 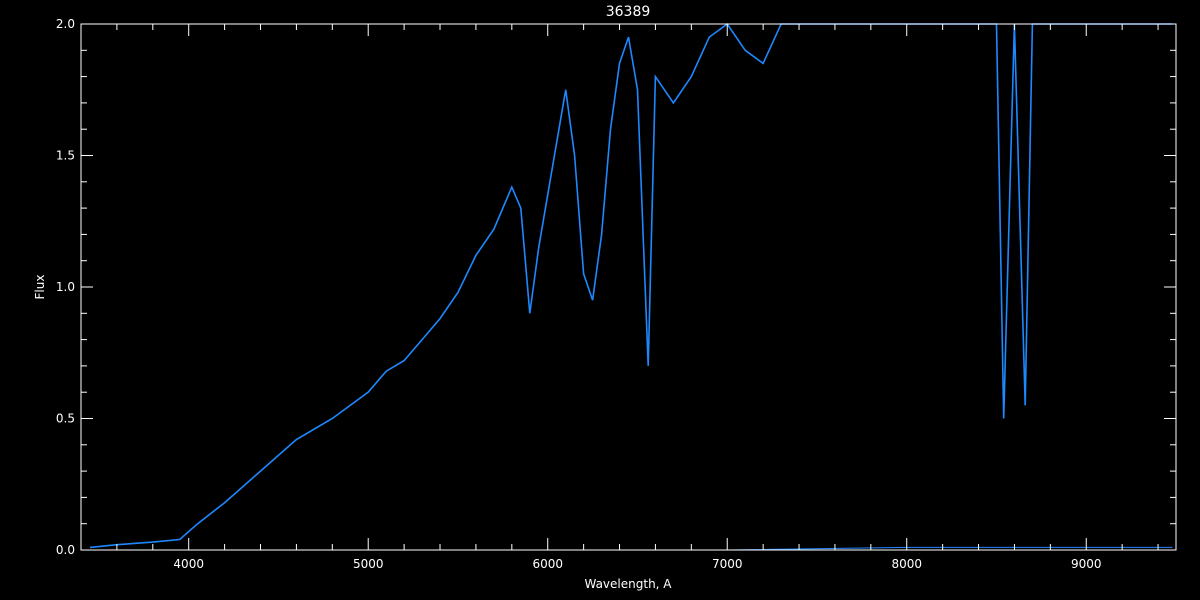 I want to click on y-tick-label: 0.5, so click(x=65, y=419).